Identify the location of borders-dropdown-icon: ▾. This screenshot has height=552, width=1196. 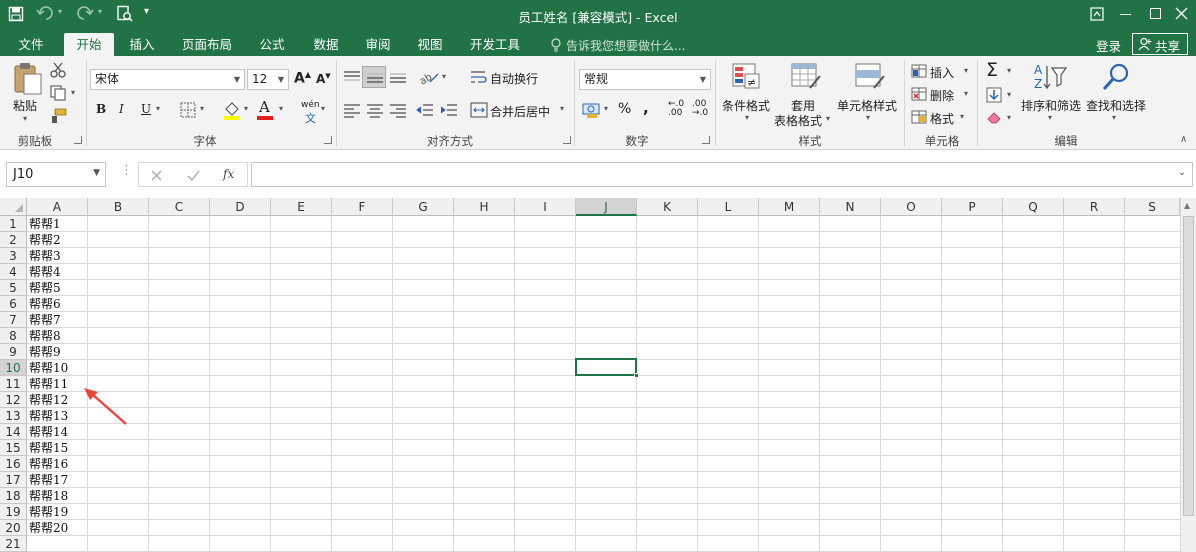
(202, 108).